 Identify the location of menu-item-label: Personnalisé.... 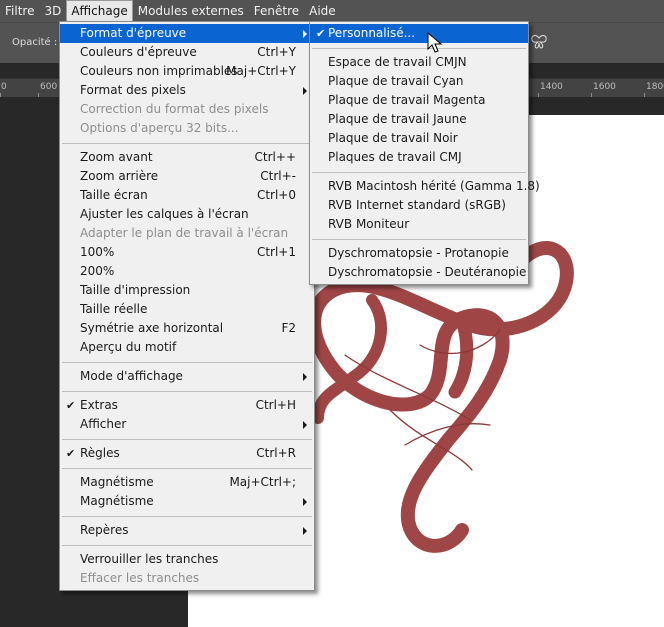
(372, 33).